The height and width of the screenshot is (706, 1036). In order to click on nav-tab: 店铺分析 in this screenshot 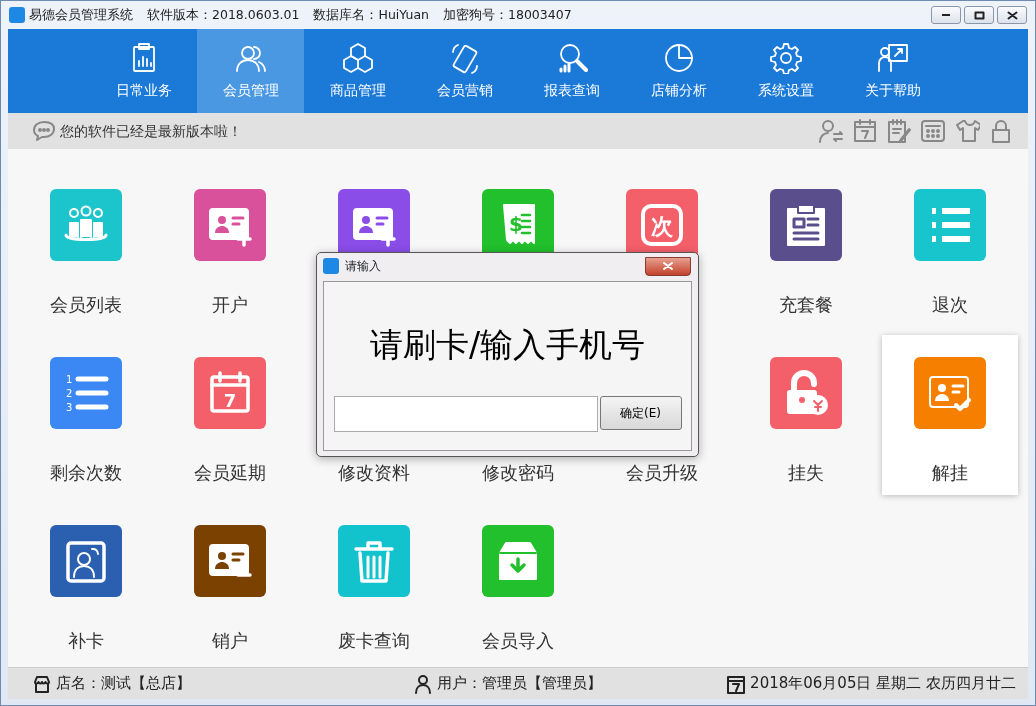, I will do `click(678, 71)`.